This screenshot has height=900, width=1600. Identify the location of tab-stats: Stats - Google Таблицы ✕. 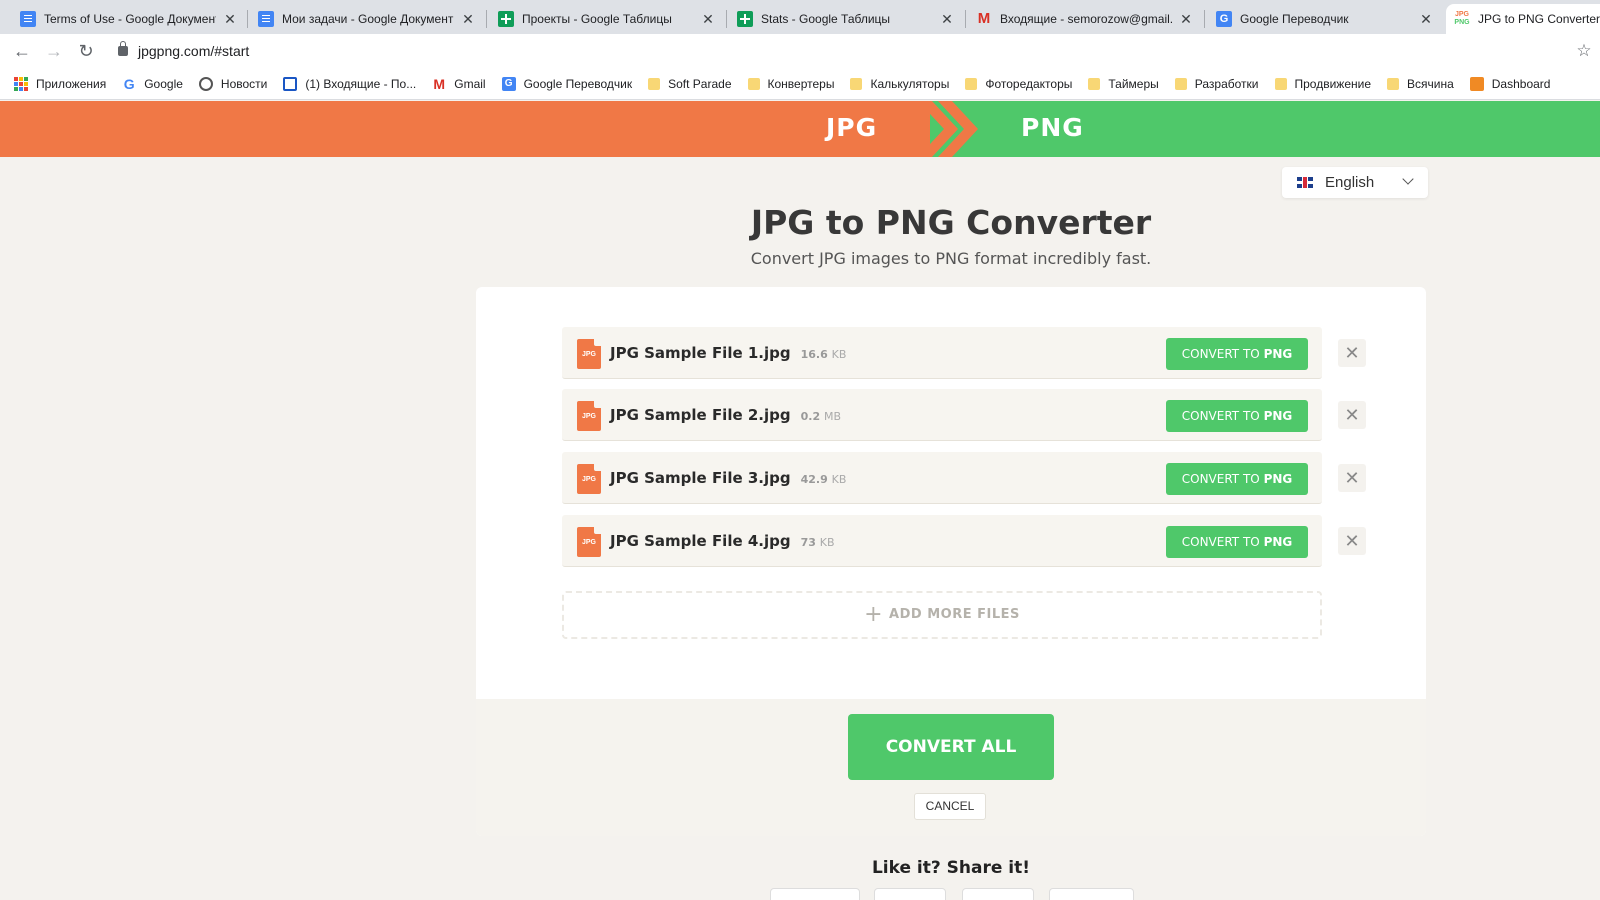
(846, 19).